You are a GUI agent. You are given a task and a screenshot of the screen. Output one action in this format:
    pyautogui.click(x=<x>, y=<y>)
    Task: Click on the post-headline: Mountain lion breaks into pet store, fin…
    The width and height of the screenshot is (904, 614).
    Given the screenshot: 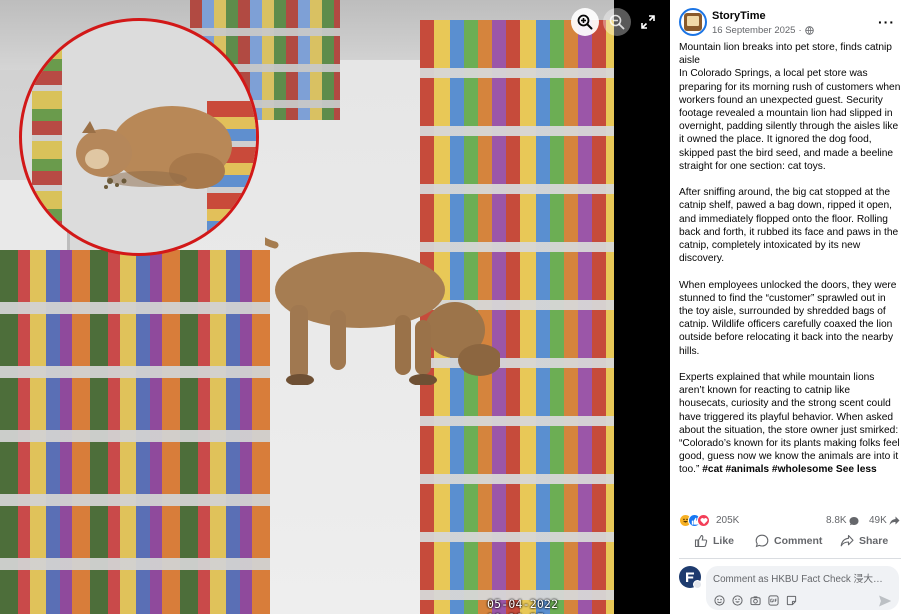 What is the action you would take?
    pyautogui.click(x=785, y=54)
    